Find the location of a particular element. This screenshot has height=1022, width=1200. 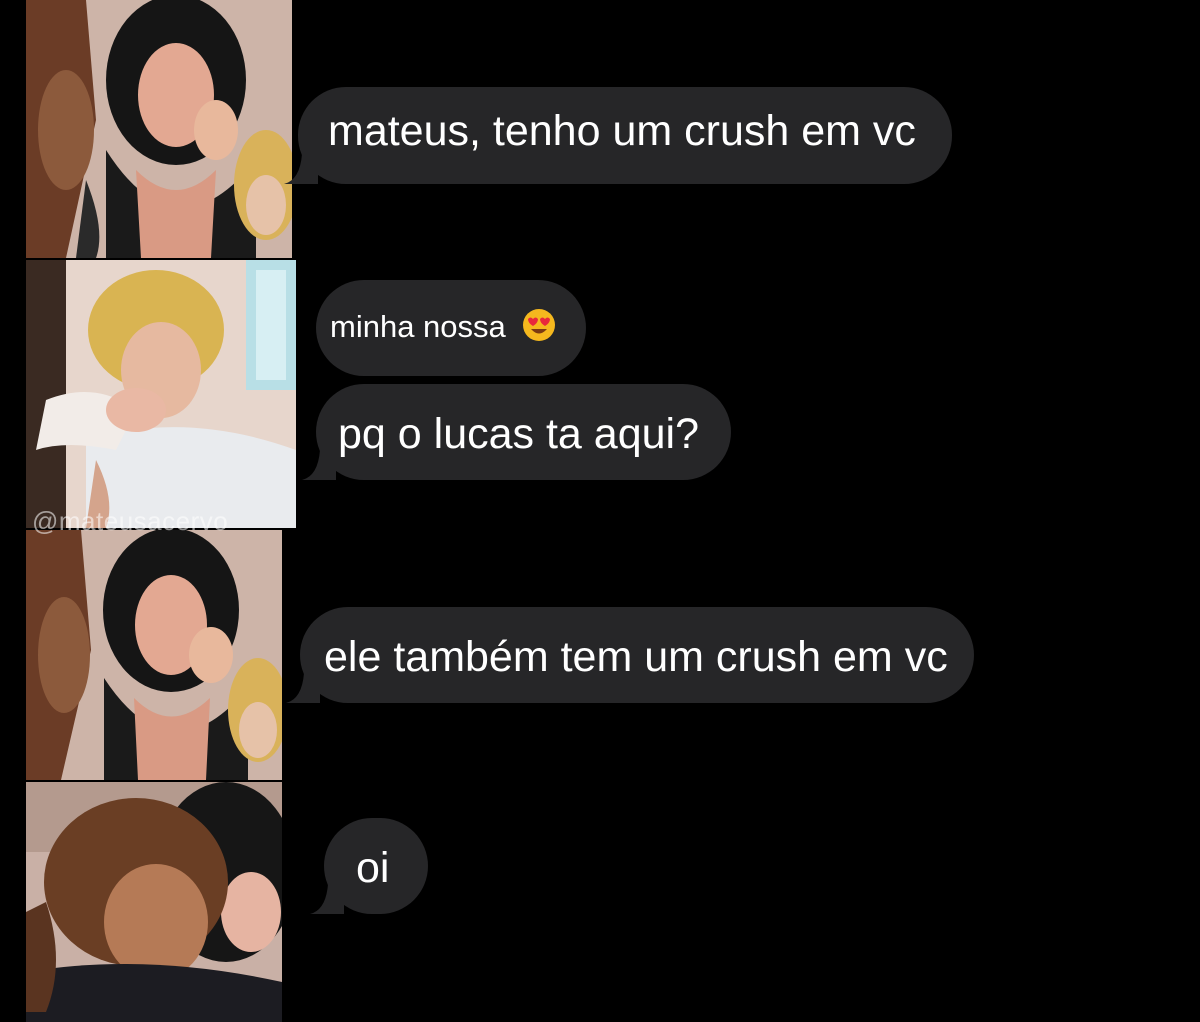

heart-eyes-emoji-icon is located at coordinates (539, 325).